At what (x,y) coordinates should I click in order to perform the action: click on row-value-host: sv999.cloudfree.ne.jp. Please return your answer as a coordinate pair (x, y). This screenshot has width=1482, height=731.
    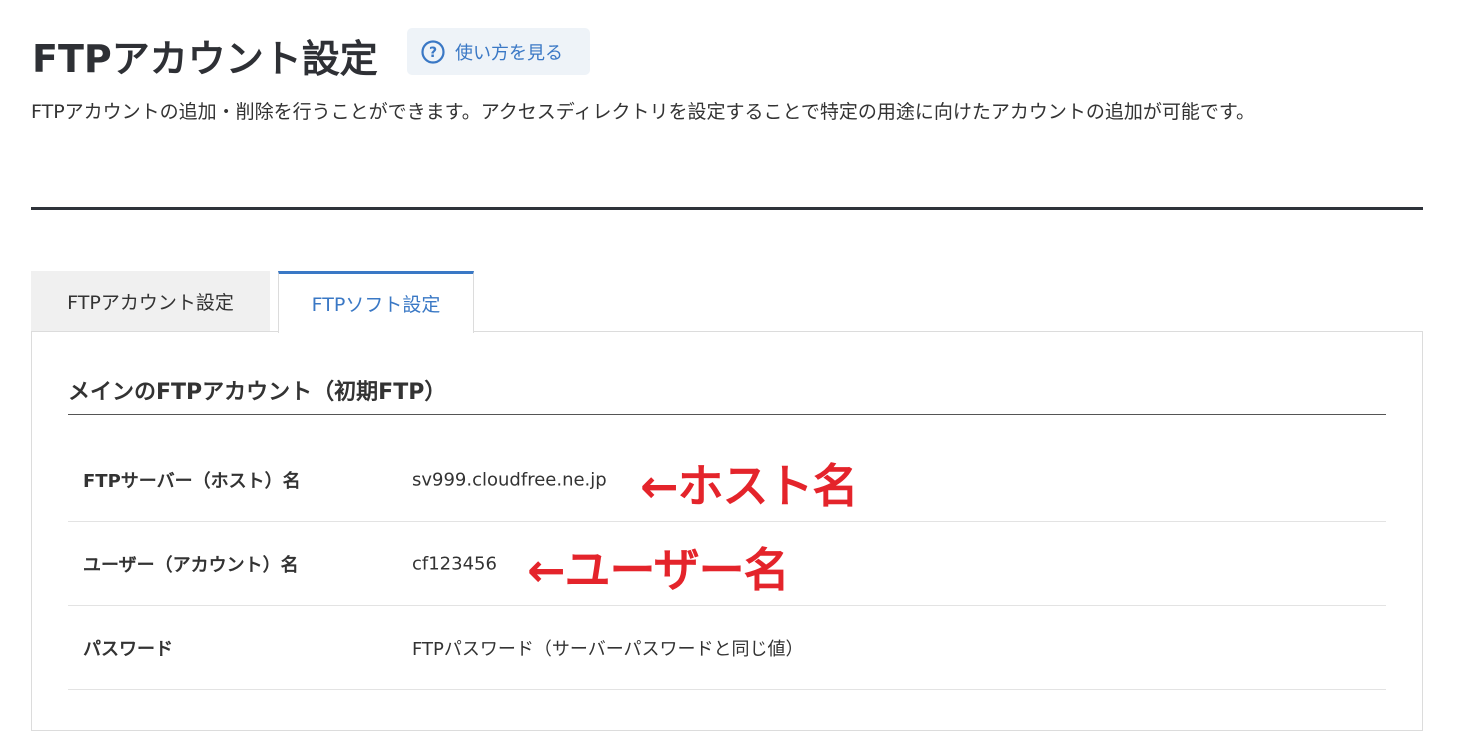
    Looking at the image, I should click on (509, 479).